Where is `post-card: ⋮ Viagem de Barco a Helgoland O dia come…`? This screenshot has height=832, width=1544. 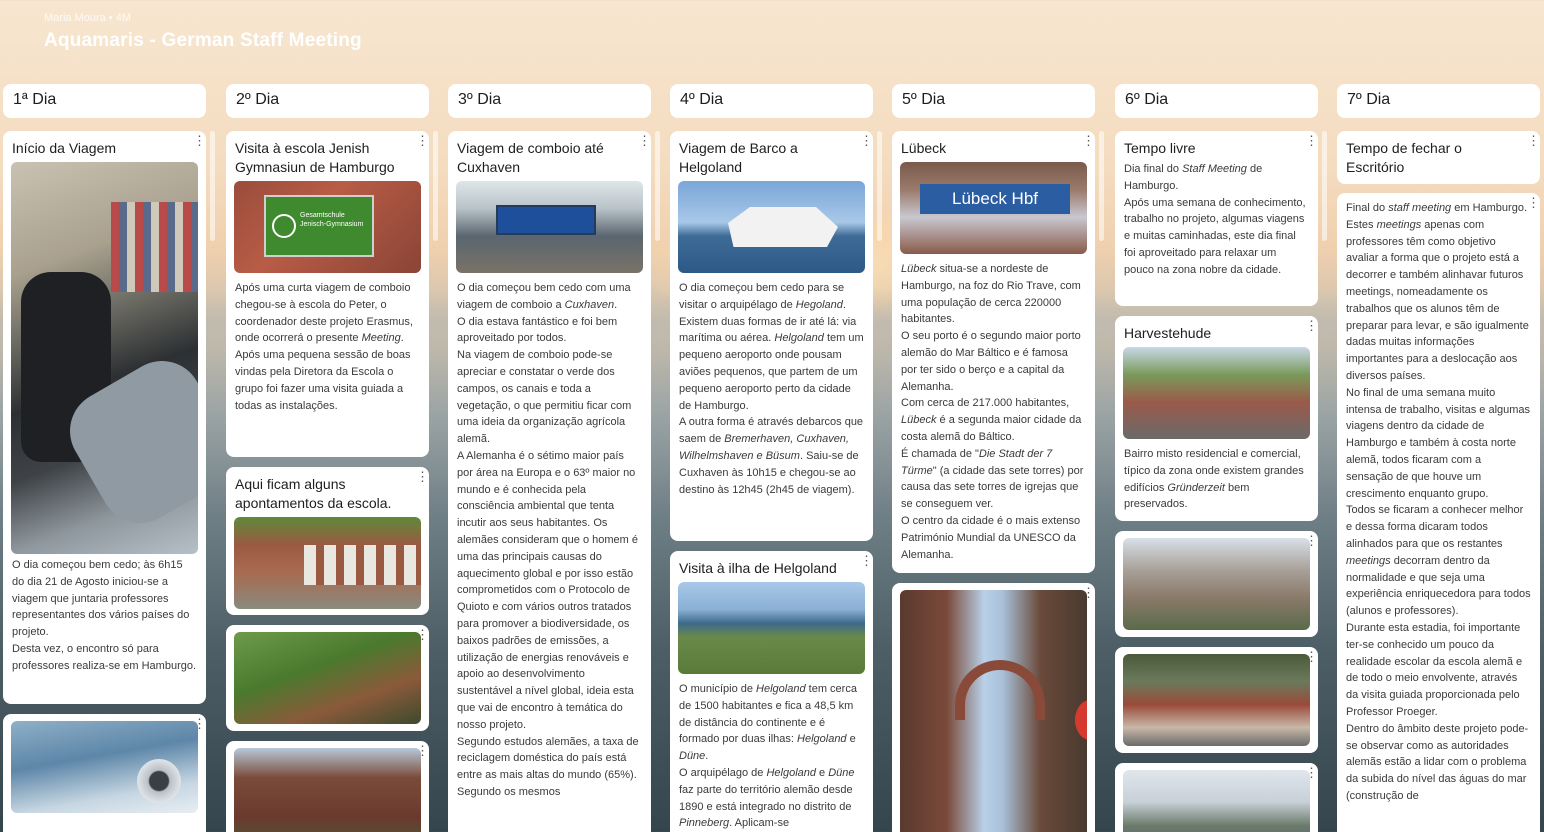 post-card: ⋮ Viagem de Barco a Helgoland O dia come… is located at coordinates (771, 336).